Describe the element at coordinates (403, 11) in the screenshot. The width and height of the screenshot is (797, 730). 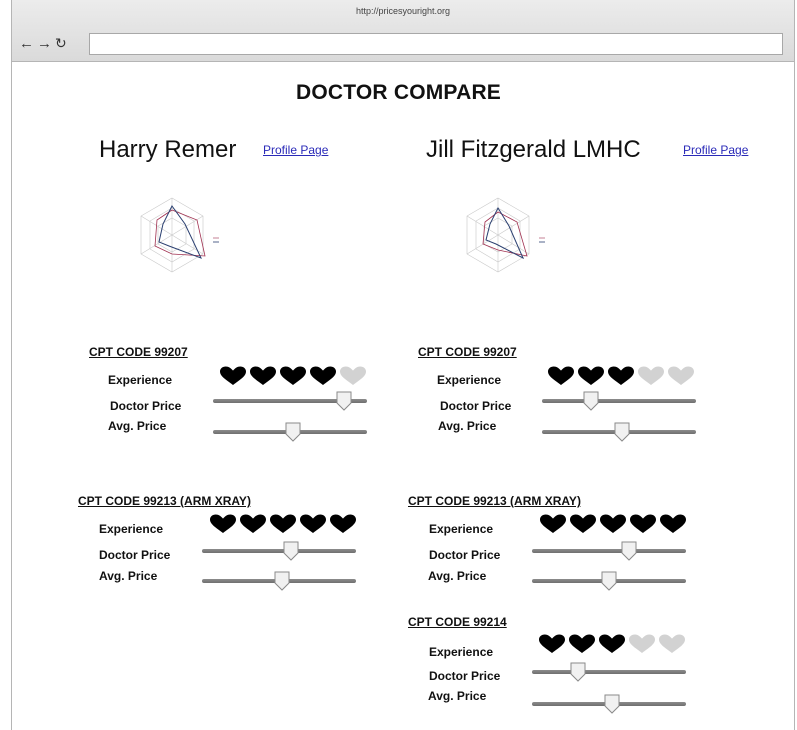
I see `browser-title: http://pricesyouright.org` at that location.